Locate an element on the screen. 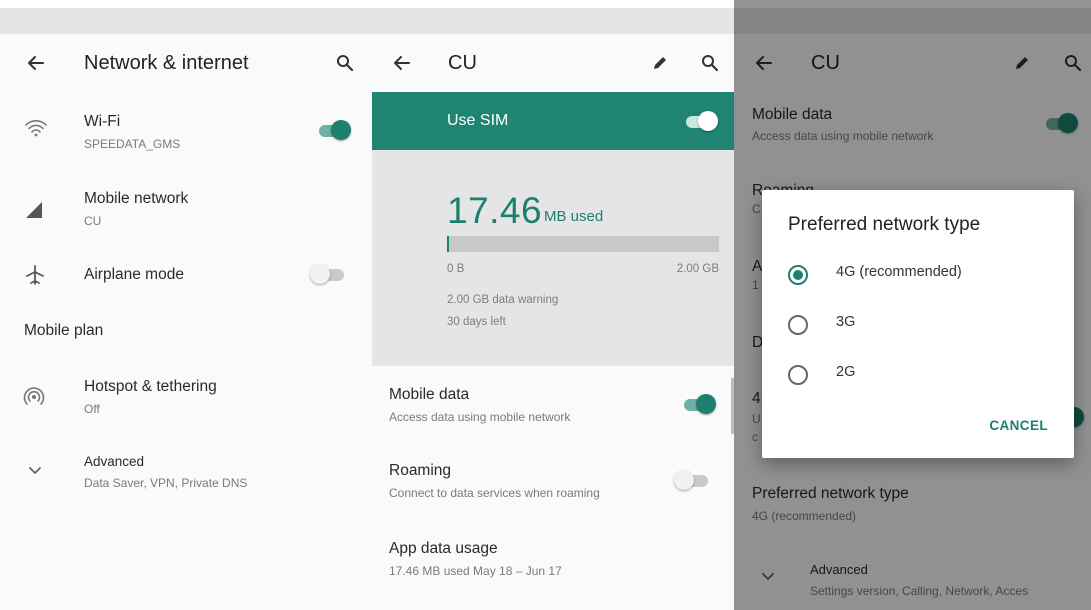 Image resolution: width=1091 pixels, height=610 pixels. network-option-label: 2G is located at coordinates (846, 372).